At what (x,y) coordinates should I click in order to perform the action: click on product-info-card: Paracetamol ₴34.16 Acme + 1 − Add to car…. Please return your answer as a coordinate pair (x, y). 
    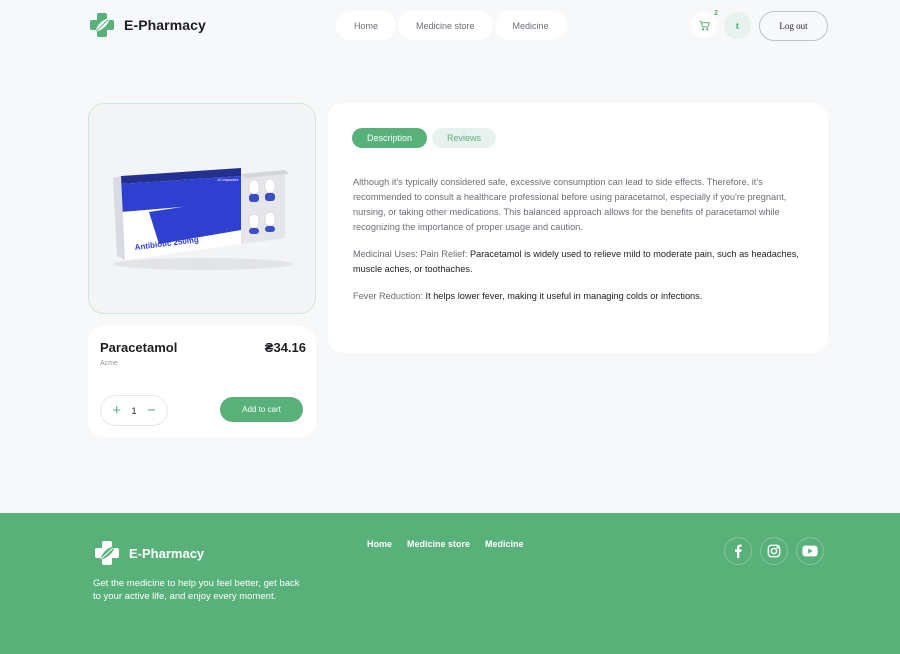
    Looking at the image, I should click on (202, 381).